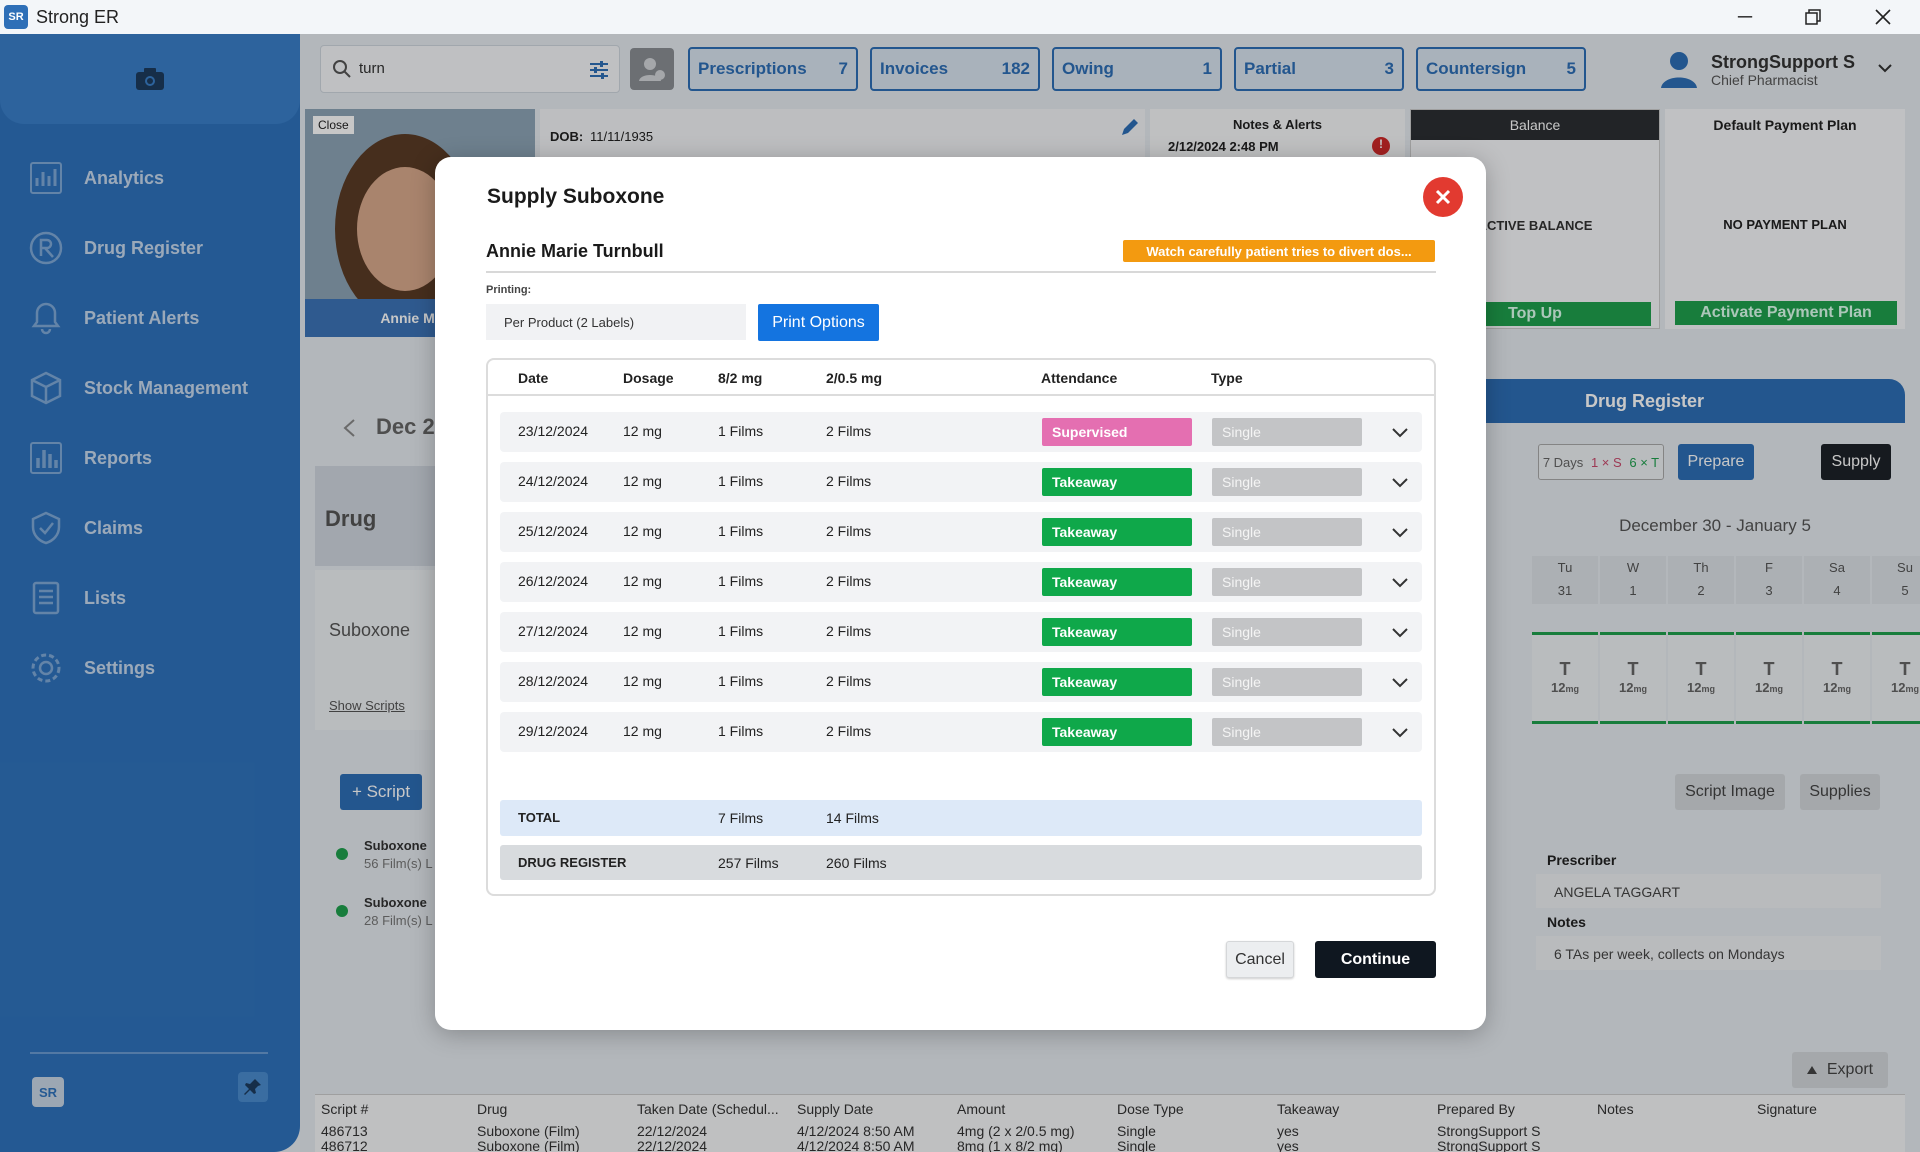  I want to click on search-bar: turn, so click(470, 69).